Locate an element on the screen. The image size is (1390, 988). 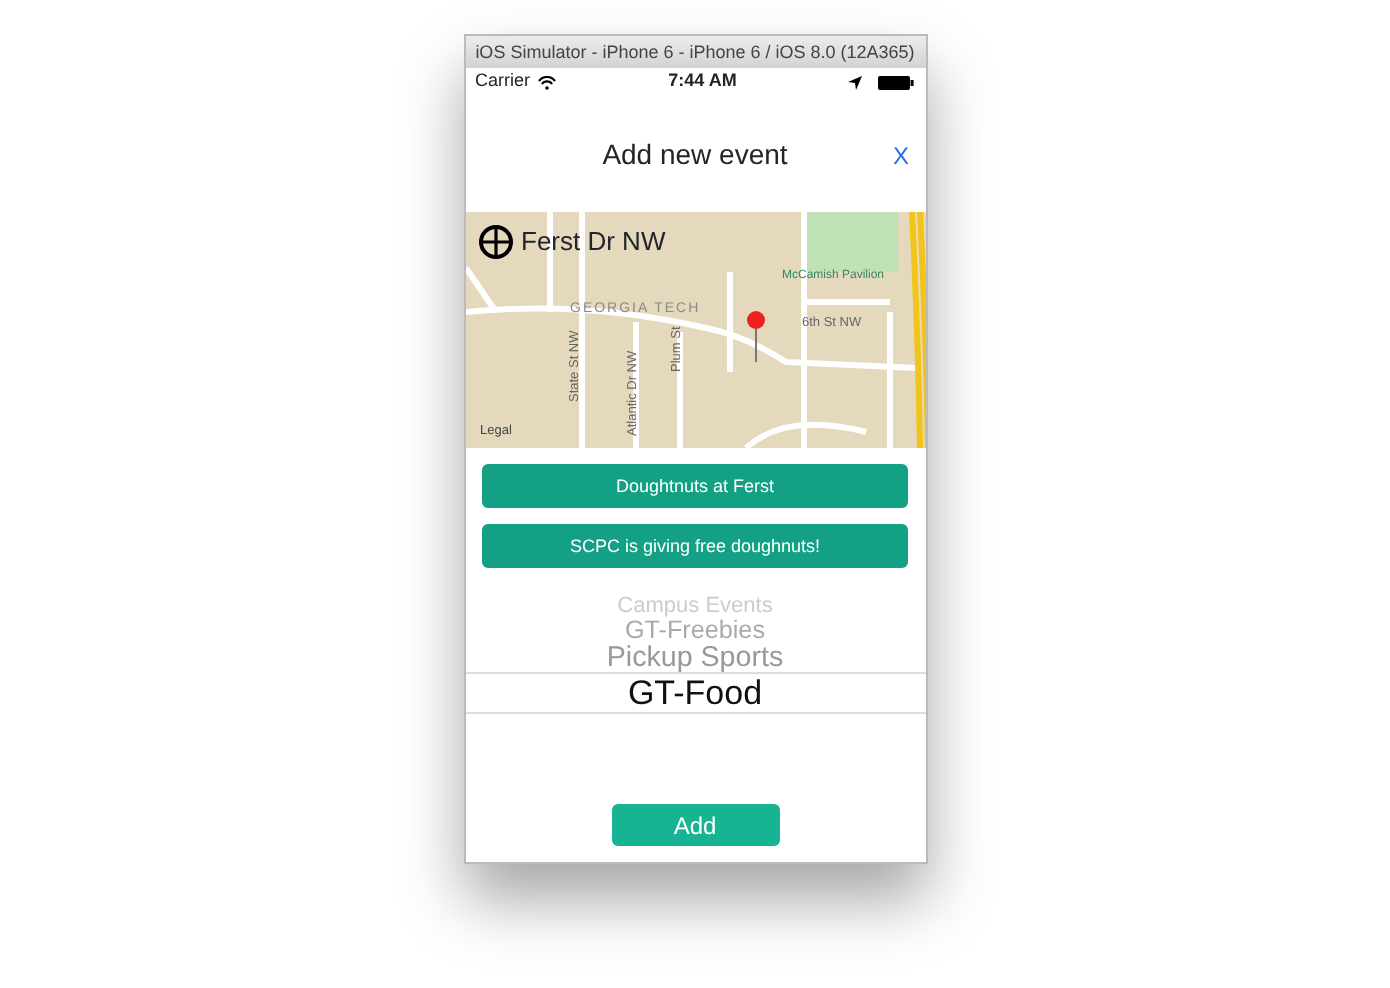
screen-title: Add new event is located at coordinates (695, 154).